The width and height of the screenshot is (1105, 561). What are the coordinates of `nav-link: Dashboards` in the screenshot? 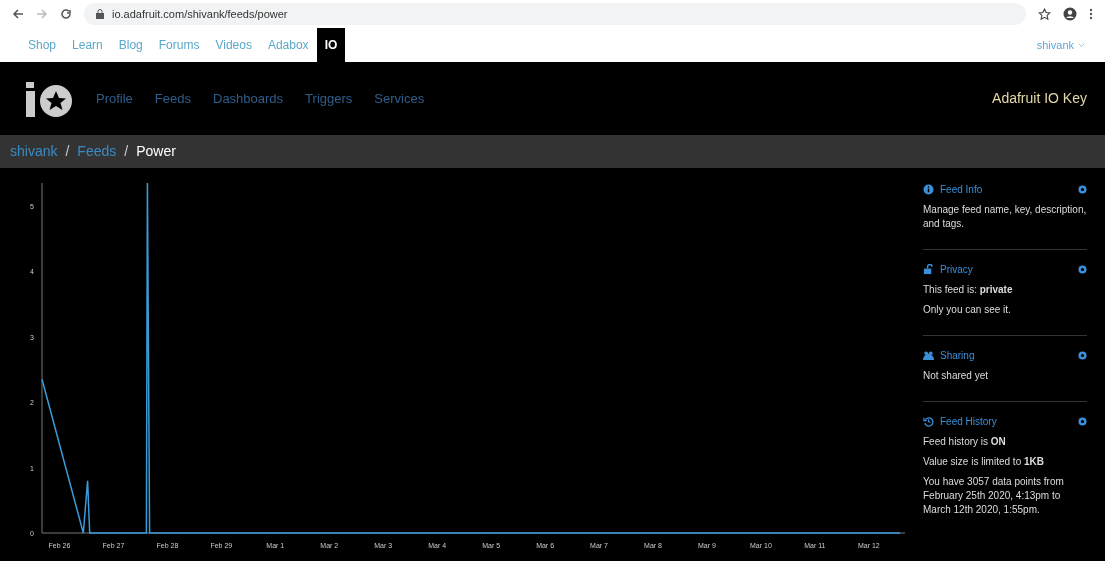 It's located at (248, 98).